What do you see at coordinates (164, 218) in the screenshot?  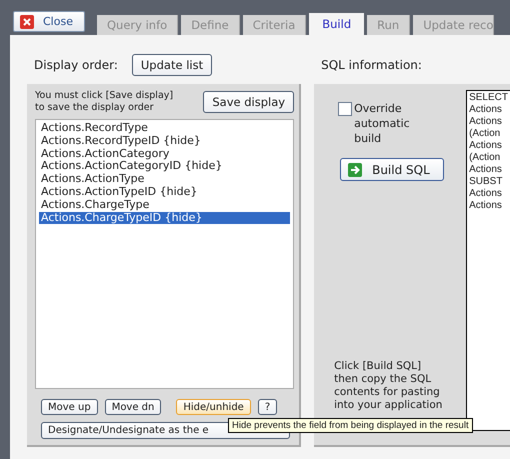 I see `list-item: Actions.ChargeTypeID {hide}` at bounding box center [164, 218].